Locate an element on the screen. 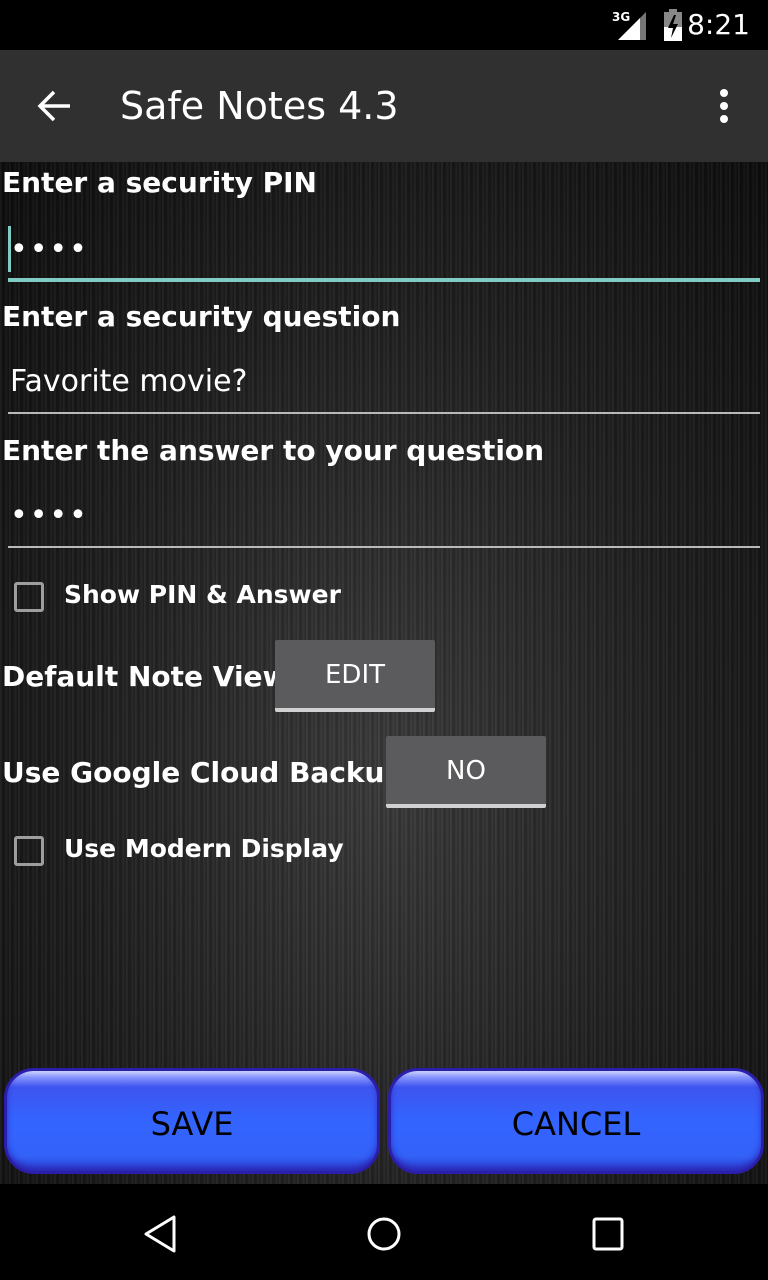  pin-label: Enter a security PIN is located at coordinates (159, 182).